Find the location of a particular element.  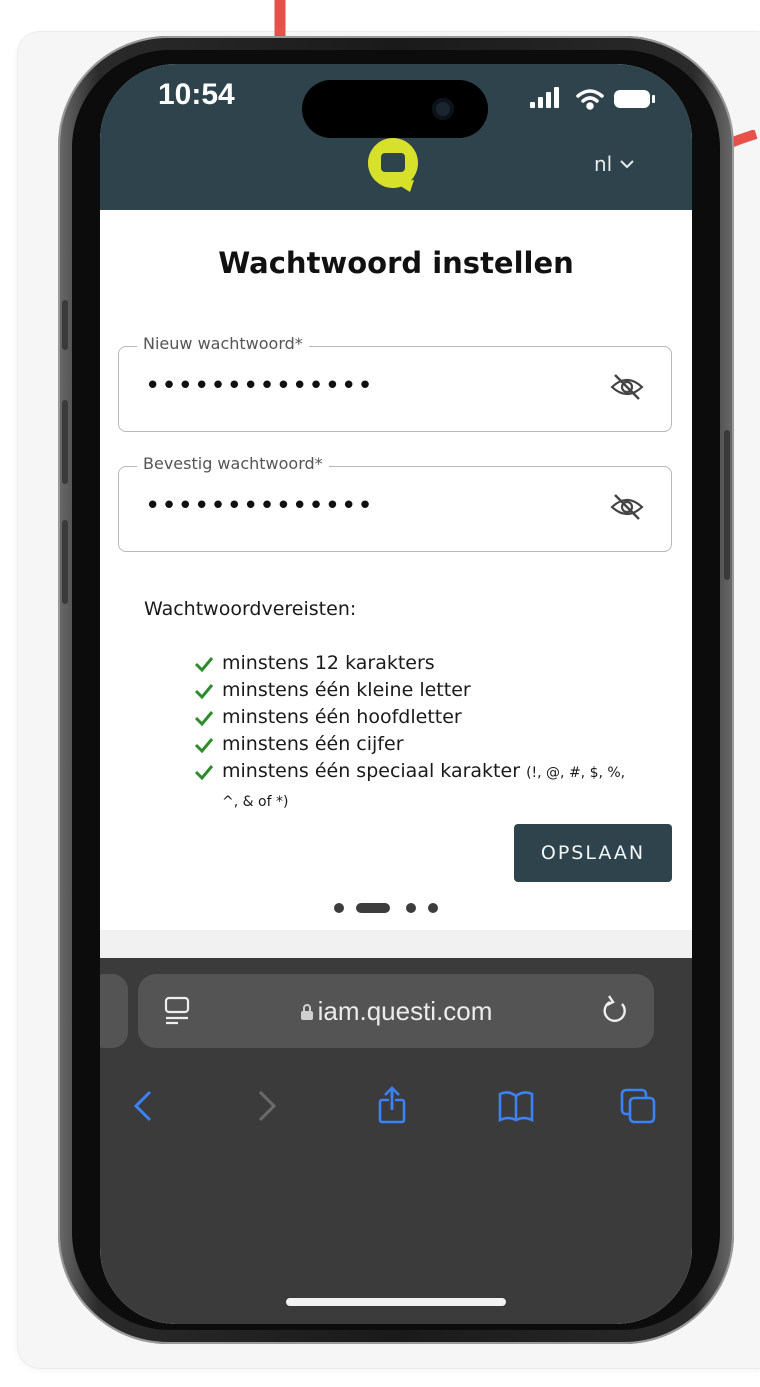

confirm-password-field: Bevestig wachtwoord* •••••••••••••• is located at coordinates (395, 503).